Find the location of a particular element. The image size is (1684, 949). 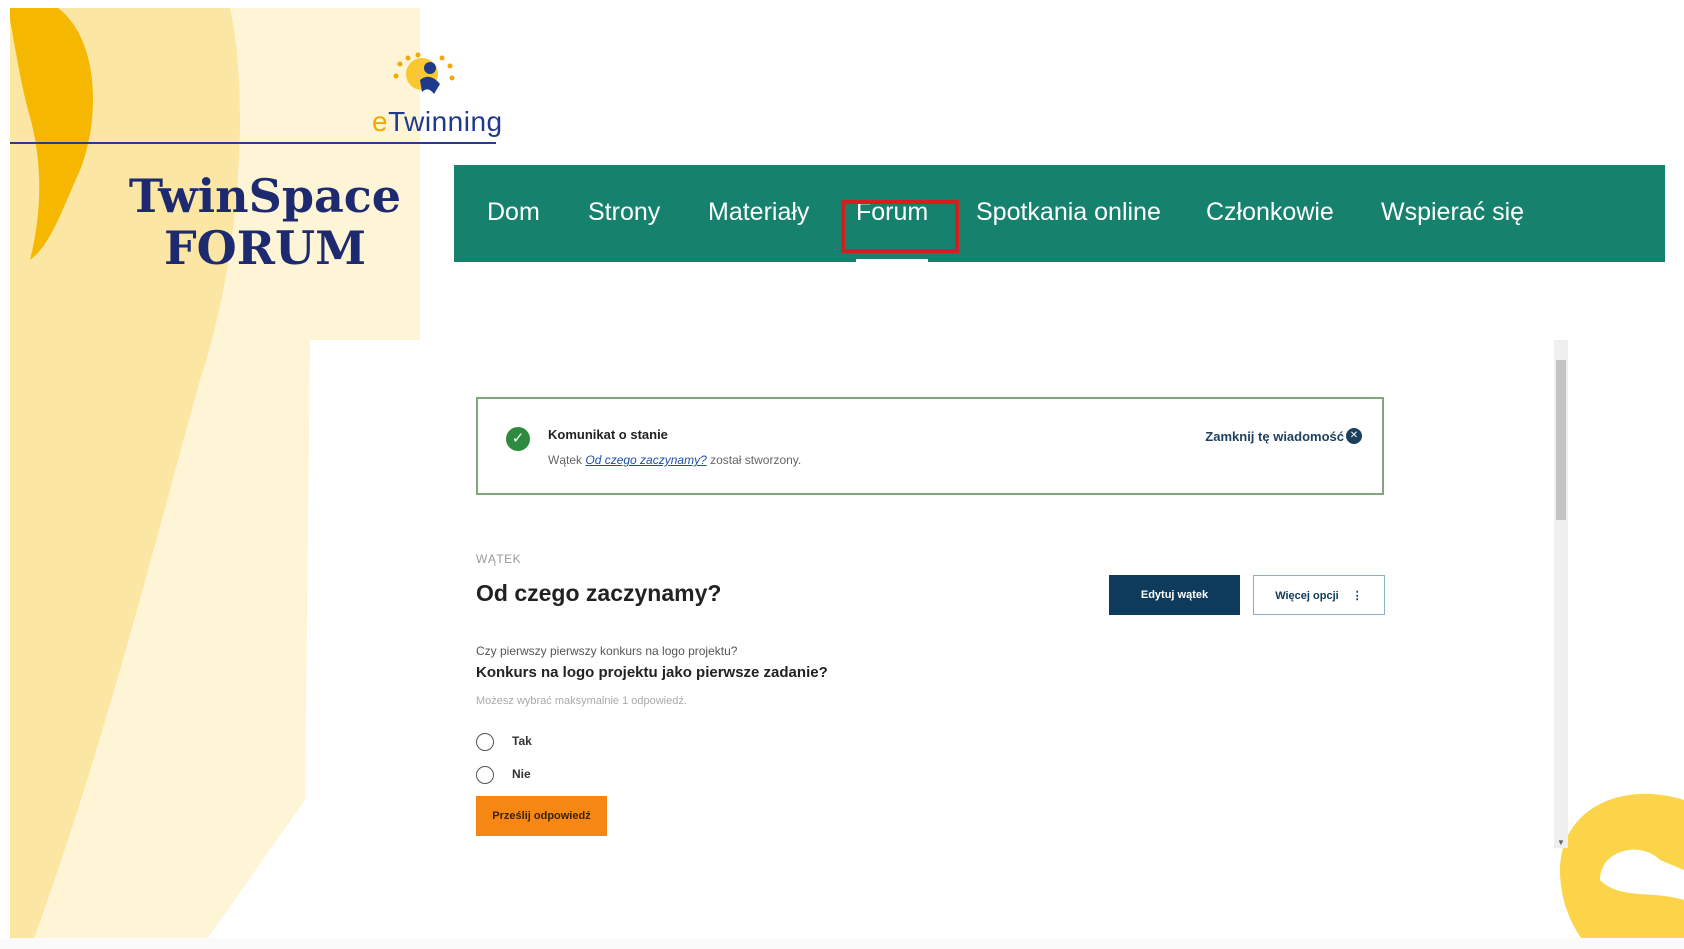

thread-eyebrow: WĄTEK is located at coordinates (499, 559).